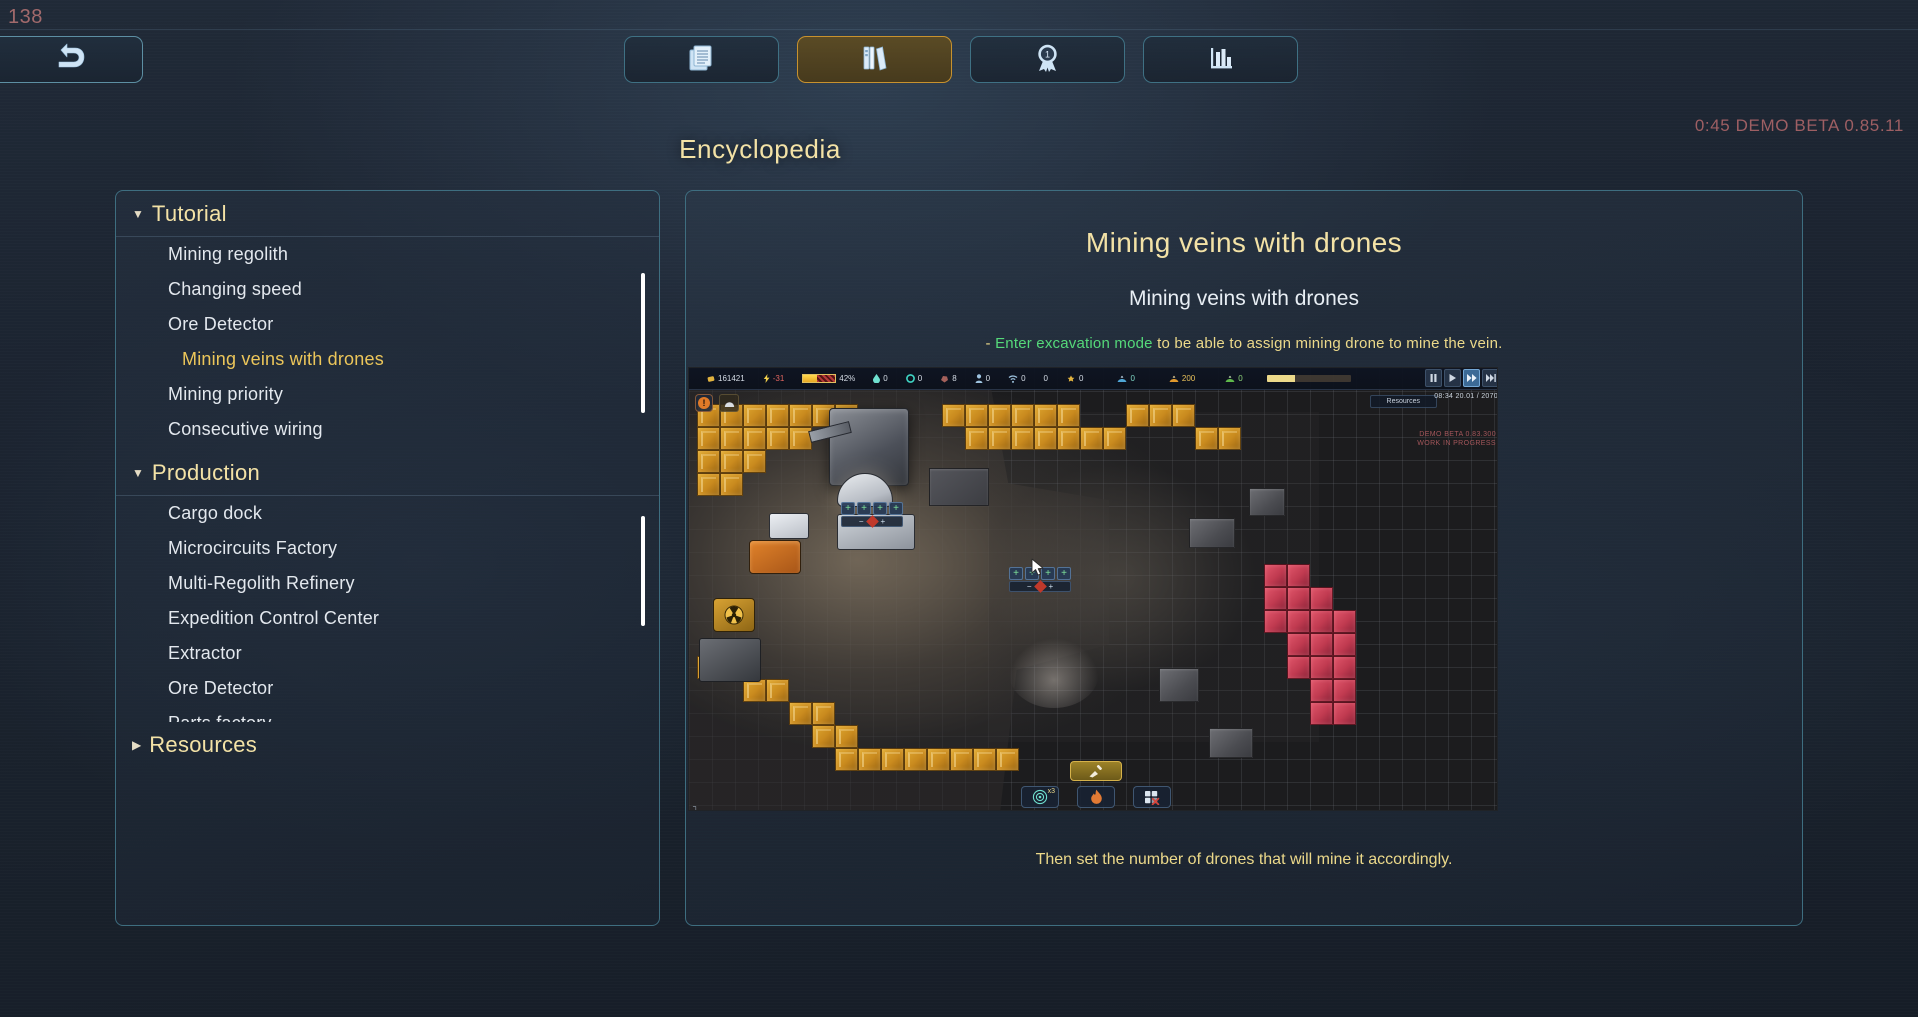 The height and width of the screenshot is (1017, 1918). I want to click on sidebar-item-multi-regolith-refinery: Multi-Regolith Refinery, so click(387, 583).